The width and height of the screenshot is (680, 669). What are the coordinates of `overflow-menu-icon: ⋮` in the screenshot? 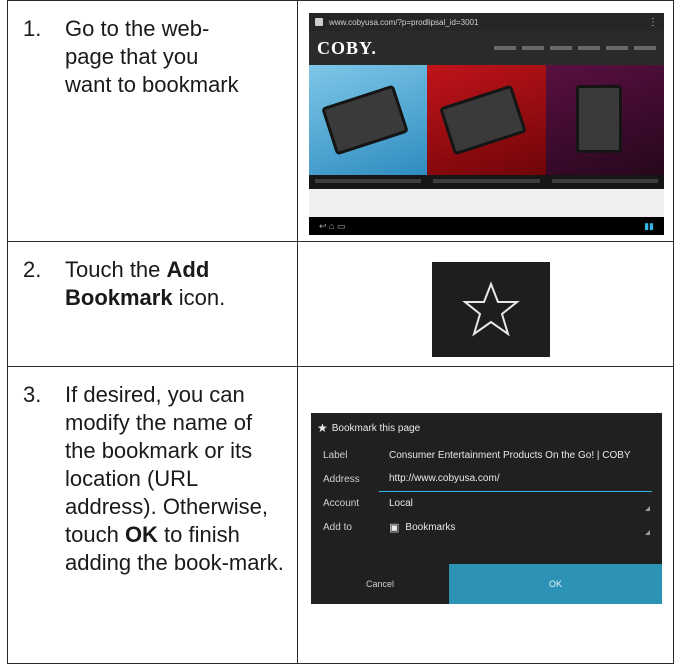 It's located at (653, 22).